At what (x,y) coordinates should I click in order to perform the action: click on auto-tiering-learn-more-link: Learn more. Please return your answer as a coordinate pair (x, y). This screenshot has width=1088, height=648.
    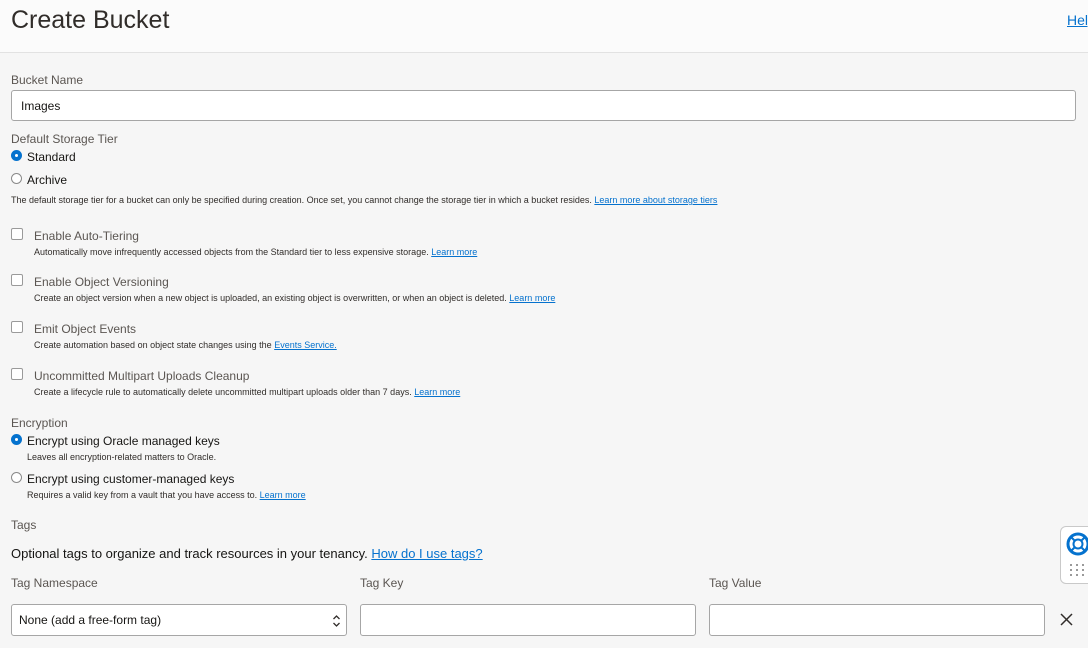
    Looking at the image, I should click on (454, 252).